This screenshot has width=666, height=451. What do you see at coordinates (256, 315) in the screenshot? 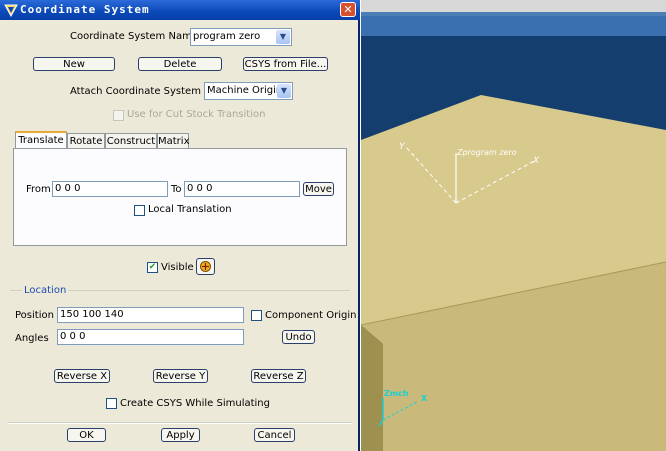
I see `component-origin-checkbox` at bounding box center [256, 315].